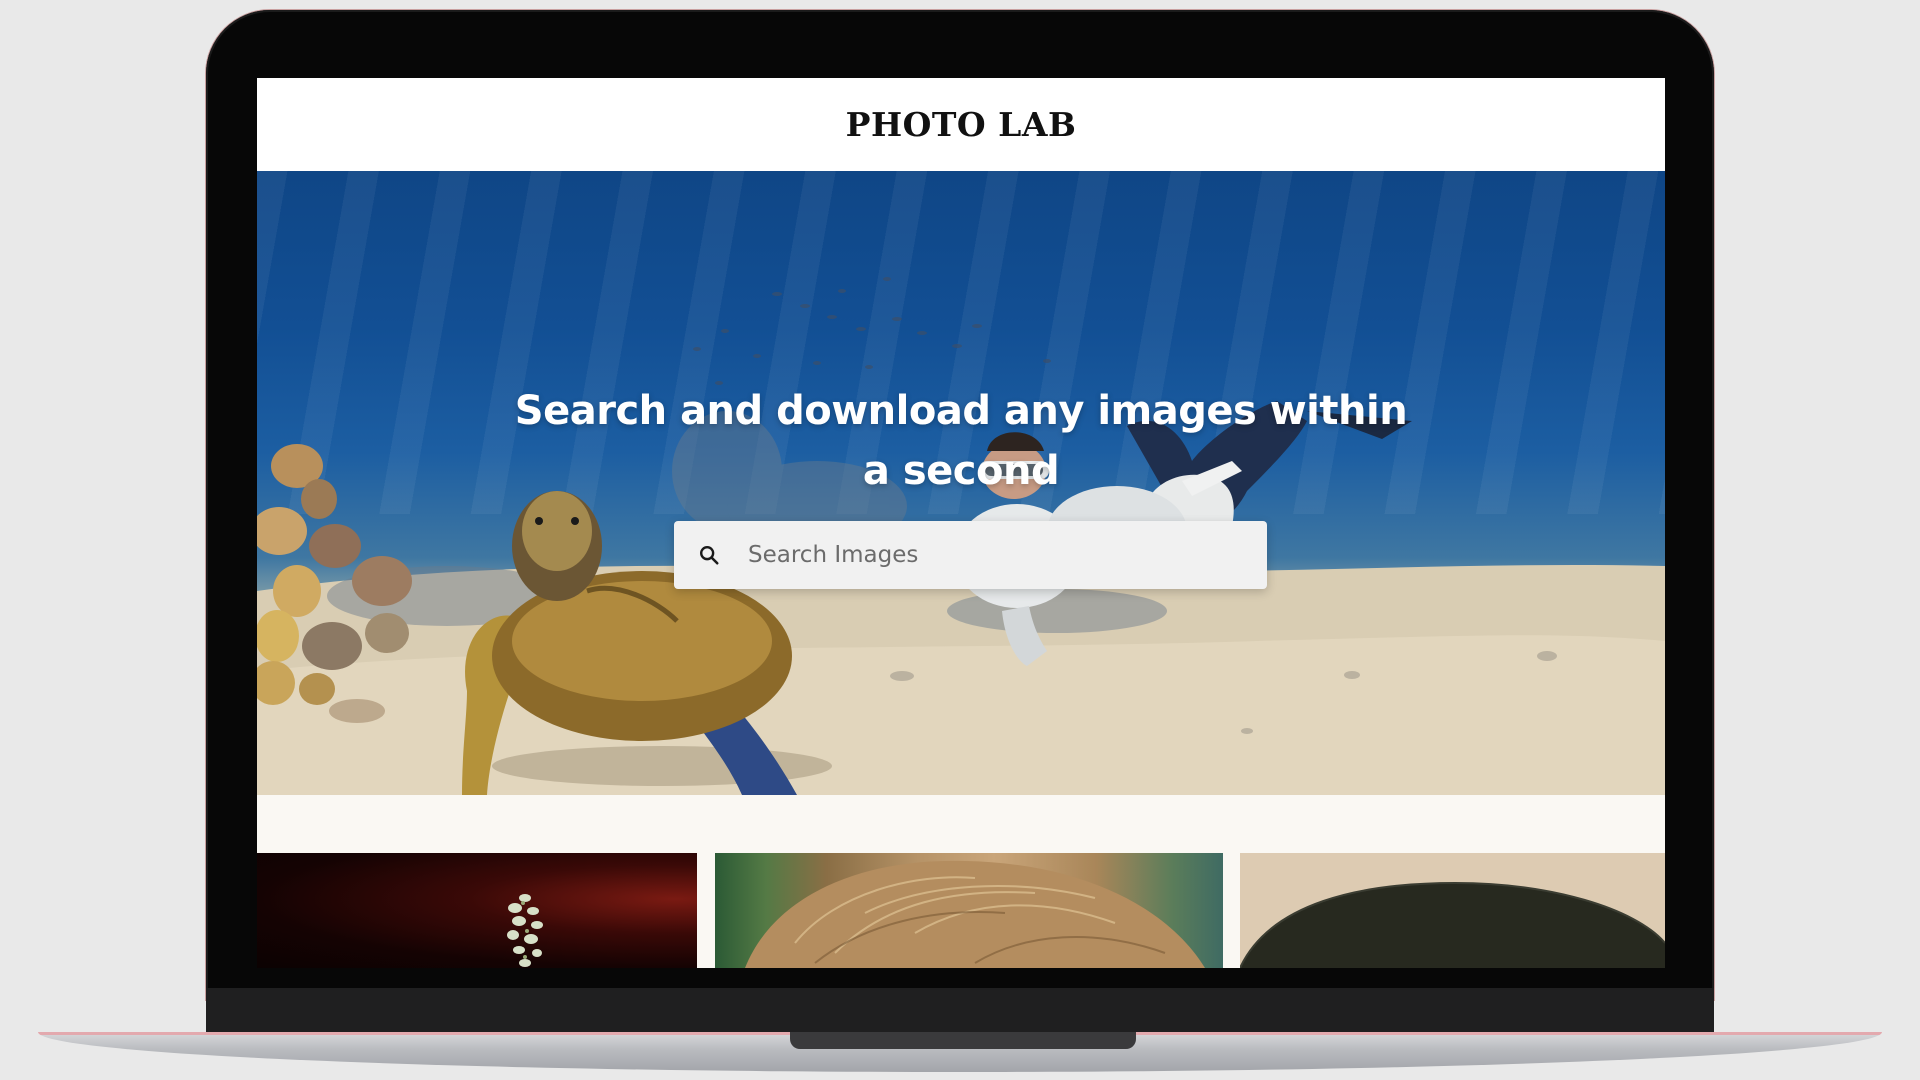 The width and height of the screenshot is (1920, 1080). What do you see at coordinates (1005, 555) in the screenshot?
I see `search-input` at bounding box center [1005, 555].